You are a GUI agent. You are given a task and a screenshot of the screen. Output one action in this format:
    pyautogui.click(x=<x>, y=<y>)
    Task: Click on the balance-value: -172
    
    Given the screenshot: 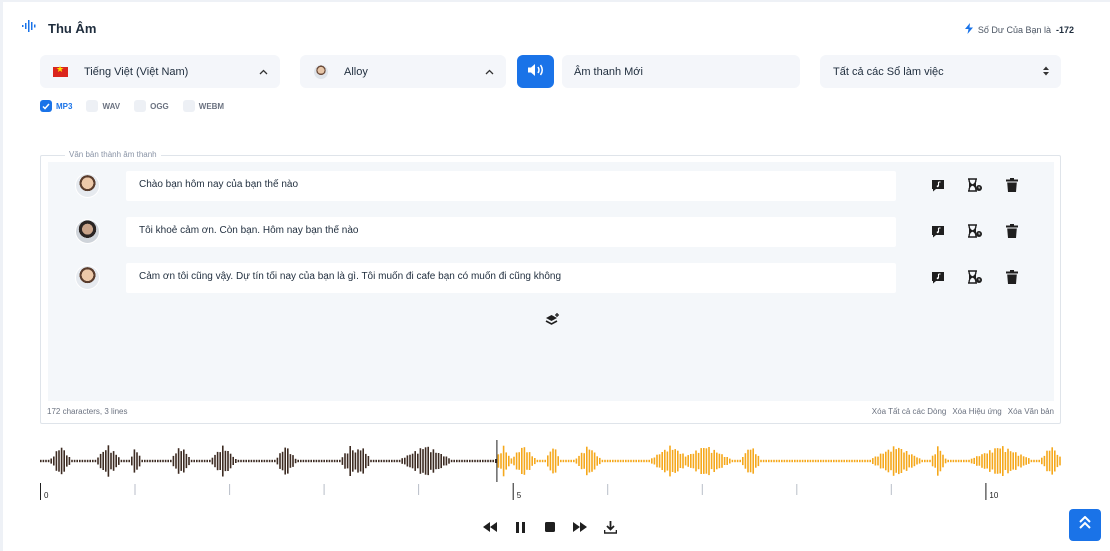 What is the action you would take?
    pyautogui.click(x=1064, y=29)
    